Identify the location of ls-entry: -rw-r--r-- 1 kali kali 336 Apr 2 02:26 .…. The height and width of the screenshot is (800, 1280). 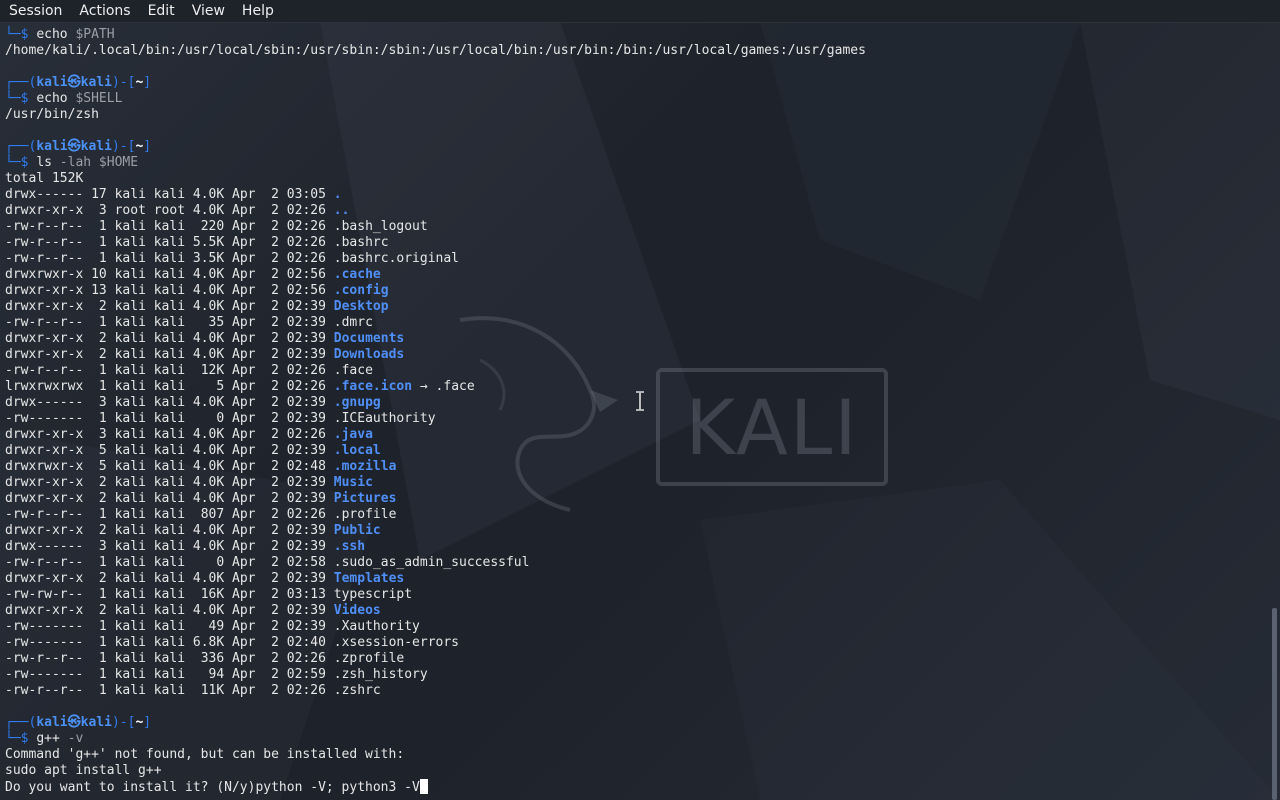
(636, 659).